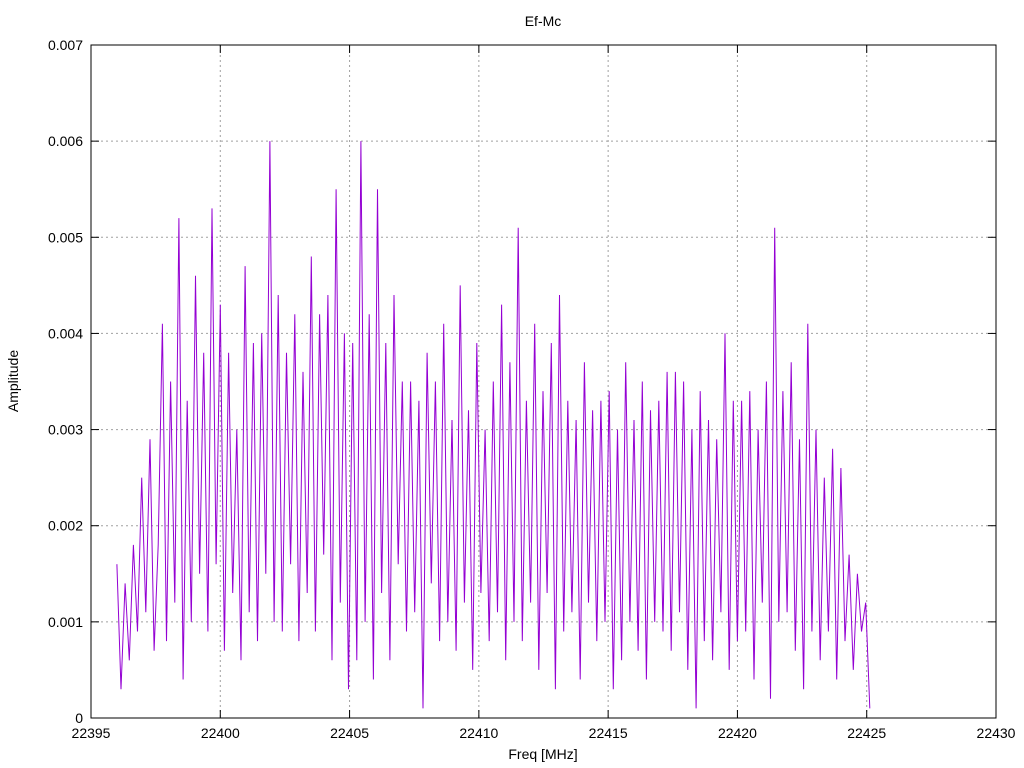 This screenshot has height=768, width=1024. What do you see at coordinates (65, 45) in the screenshot?
I see `y-tick-label: 0.007` at bounding box center [65, 45].